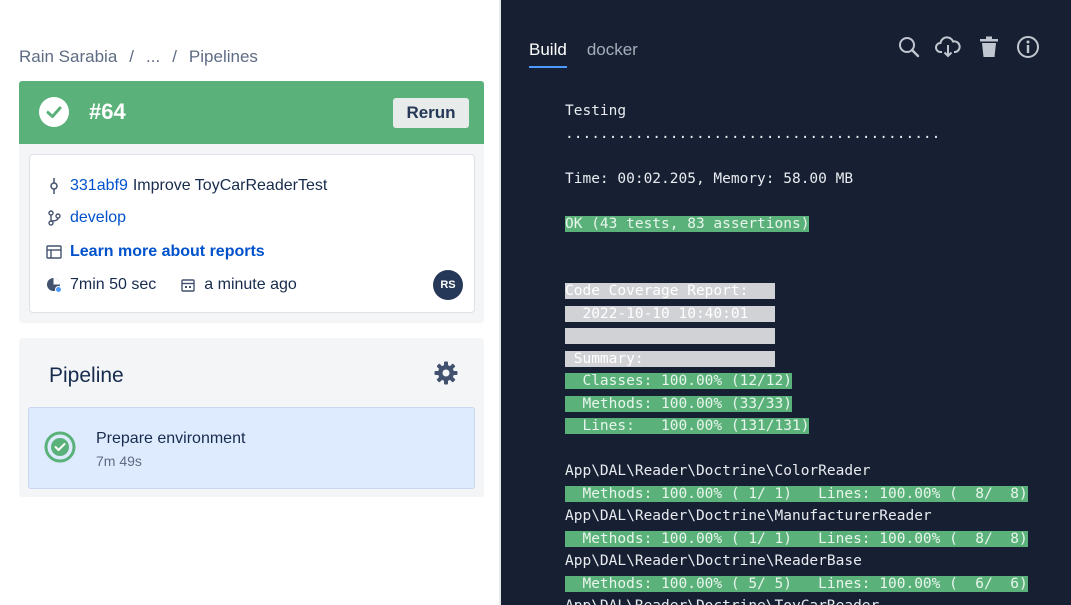  I want to click on log-line-text: 2022-10-10 10:40:01, so click(670, 313).